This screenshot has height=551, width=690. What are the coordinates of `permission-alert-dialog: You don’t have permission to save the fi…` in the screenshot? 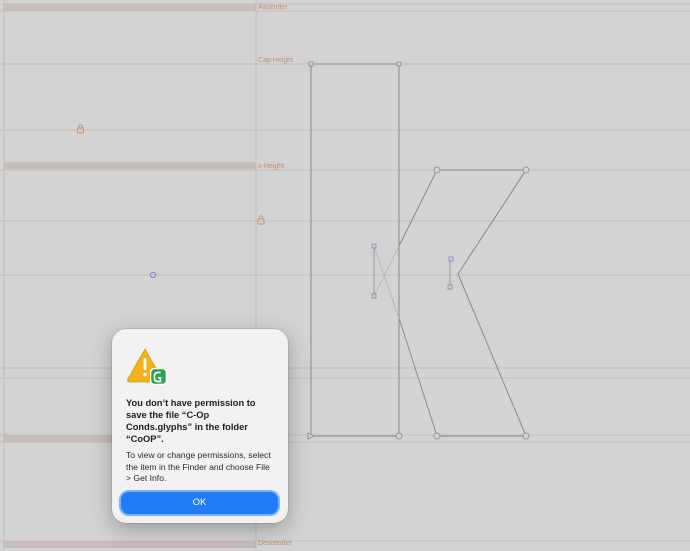 It's located at (200, 426).